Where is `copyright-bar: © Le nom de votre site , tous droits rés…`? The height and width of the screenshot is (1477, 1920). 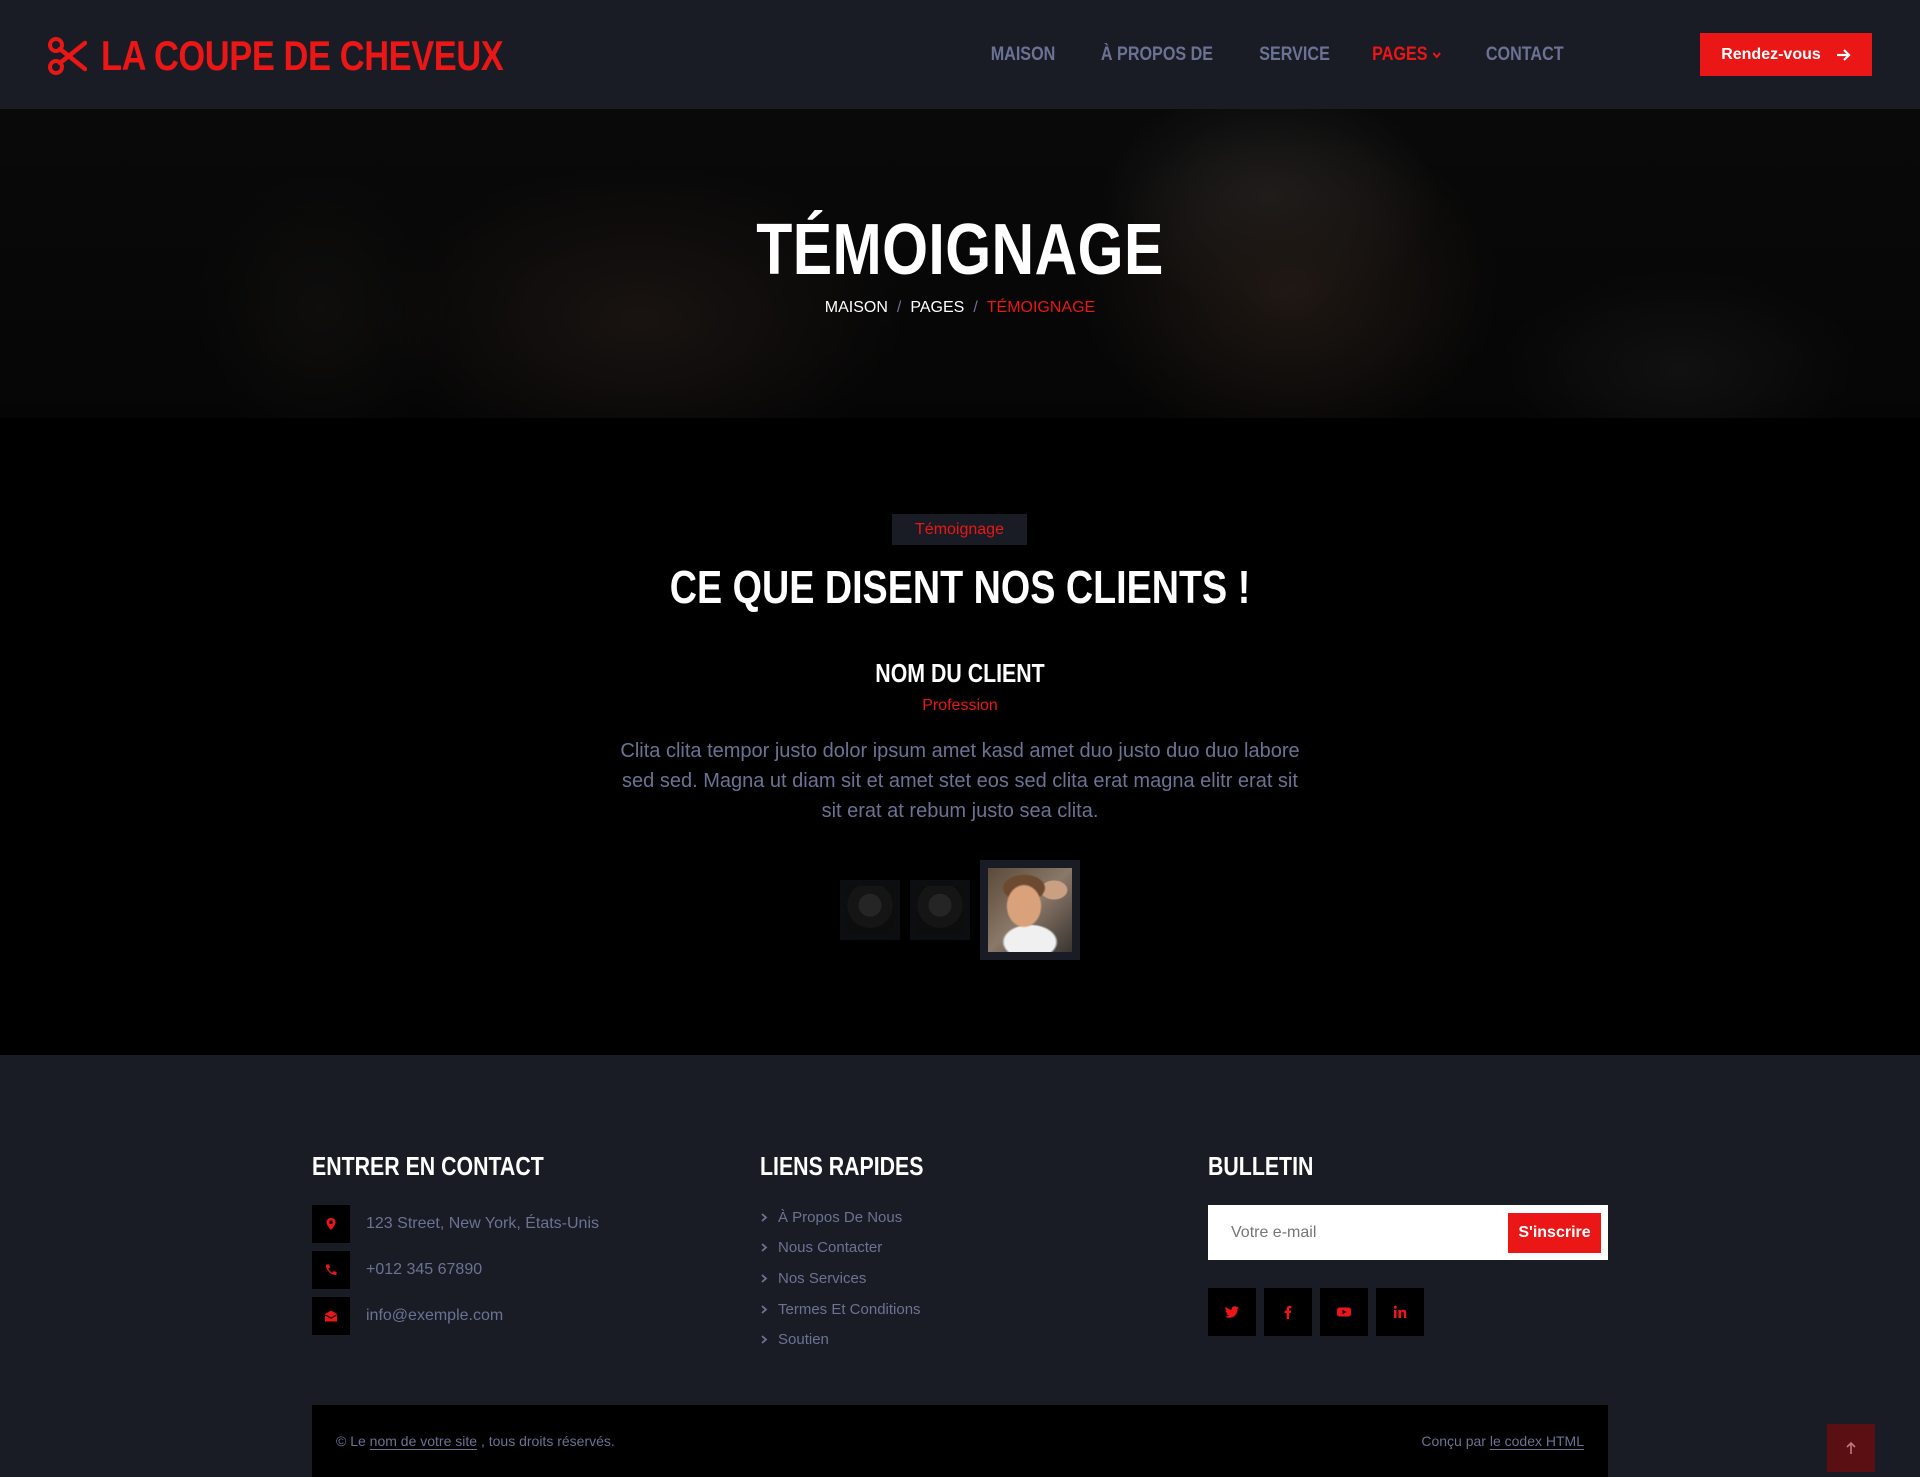
copyright-bar: © Le nom de votre site , tous droits rés… is located at coordinates (960, 1441).